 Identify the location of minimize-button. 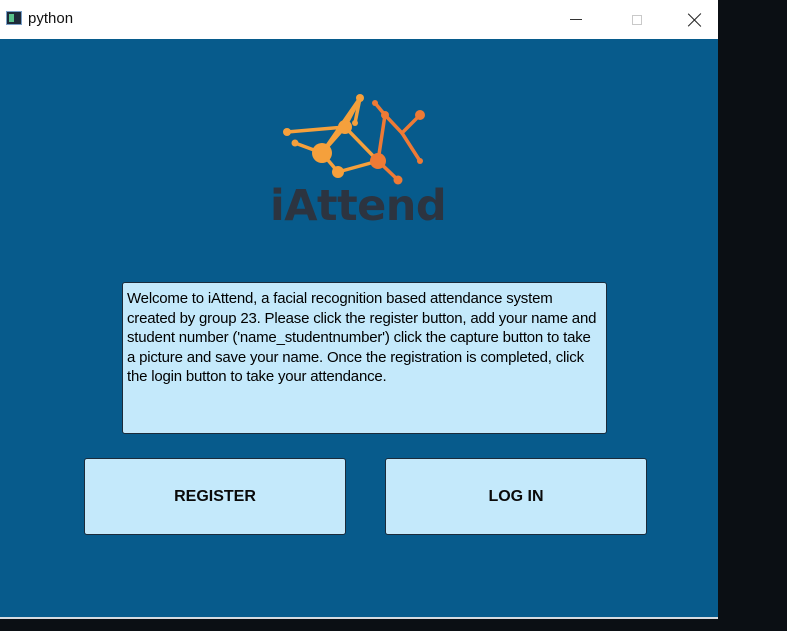
(576, 19).